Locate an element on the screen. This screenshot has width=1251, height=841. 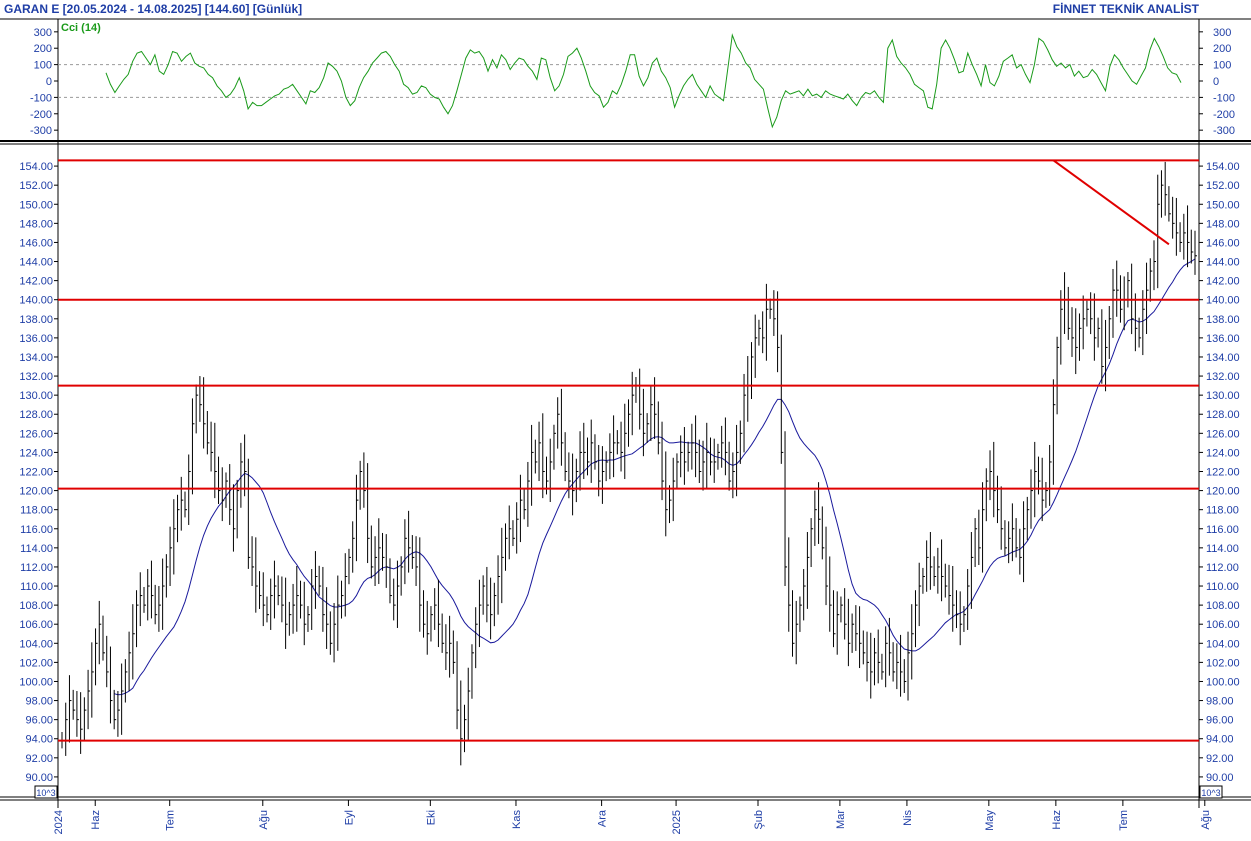
price-tick-label-right: 110.00 is located at coordinates (1222, 587).